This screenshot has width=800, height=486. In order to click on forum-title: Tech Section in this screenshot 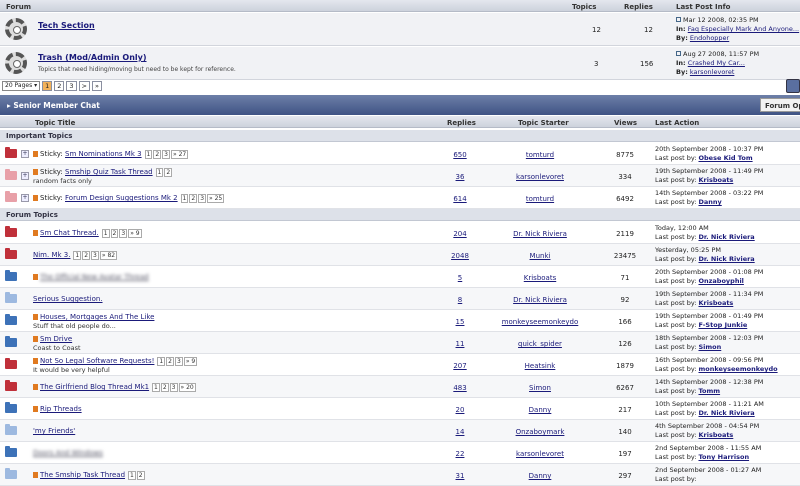, I will do `click(66, 25)`.